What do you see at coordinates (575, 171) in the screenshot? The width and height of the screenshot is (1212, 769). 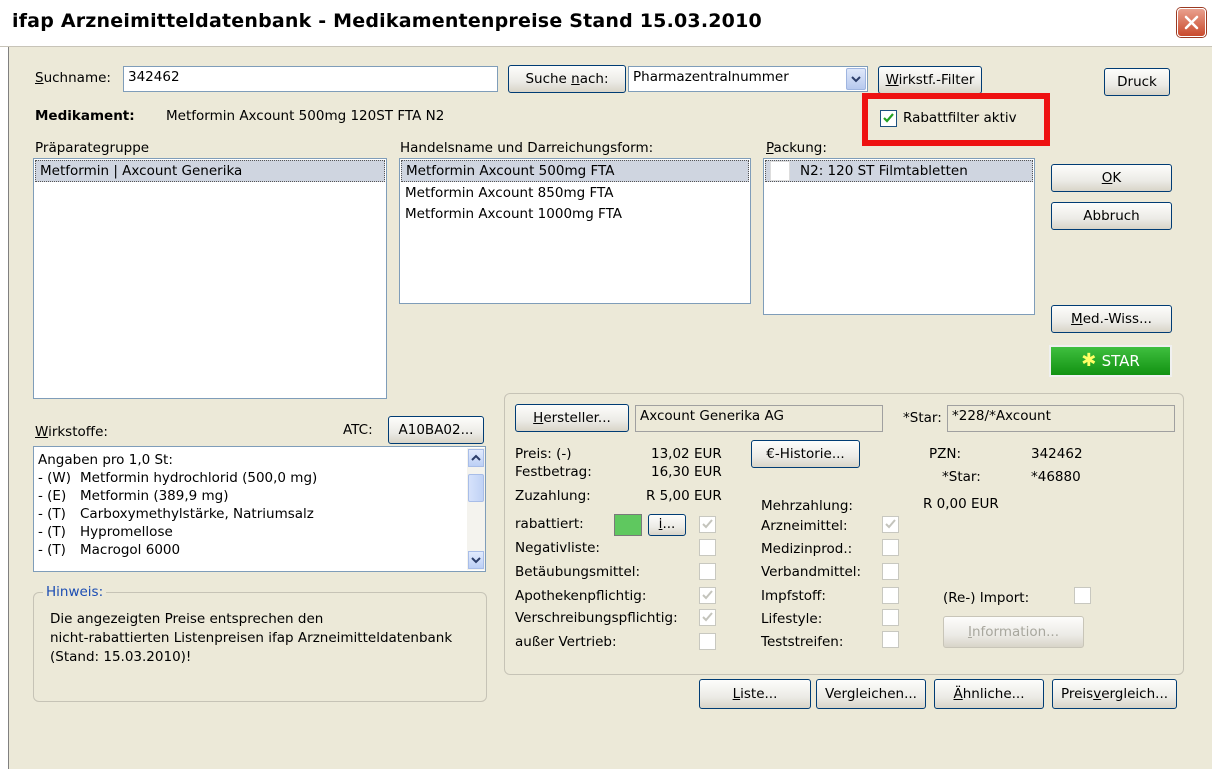 I see `list-item: Metformin Axcount 500mg FTA` at bounding box center [575, 171].